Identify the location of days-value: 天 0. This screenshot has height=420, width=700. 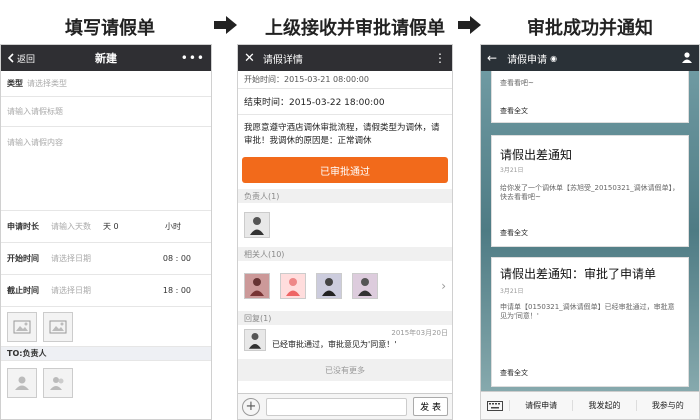
(111, 226).